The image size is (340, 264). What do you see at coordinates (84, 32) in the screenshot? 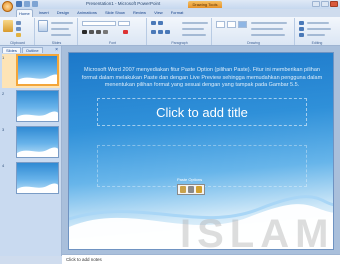
I see `bold-icon` at bounding box center [84, 32].